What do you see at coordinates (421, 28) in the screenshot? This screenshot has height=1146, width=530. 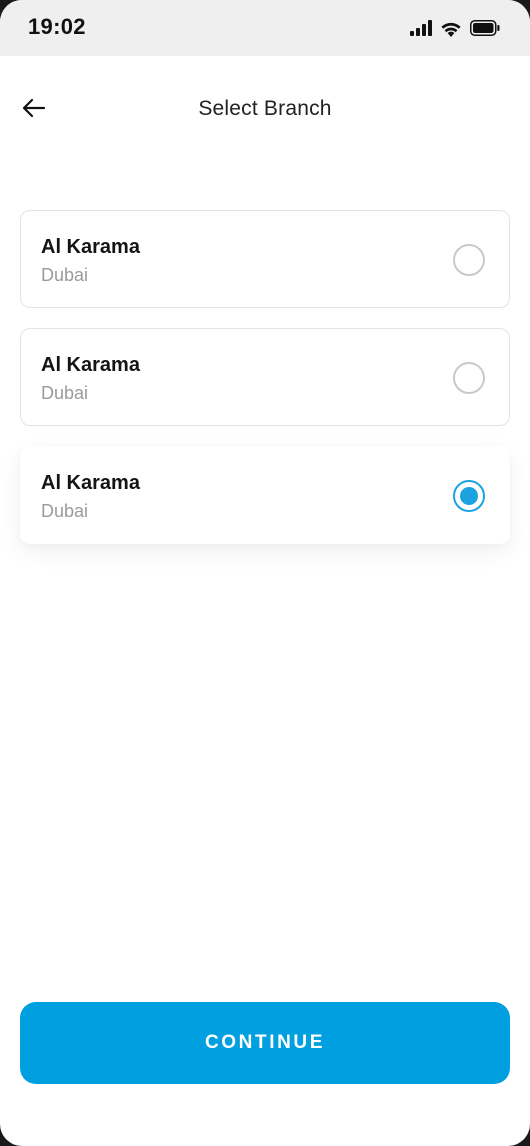 I see `cellular-signal-icon` at bounding box center [421, 28].